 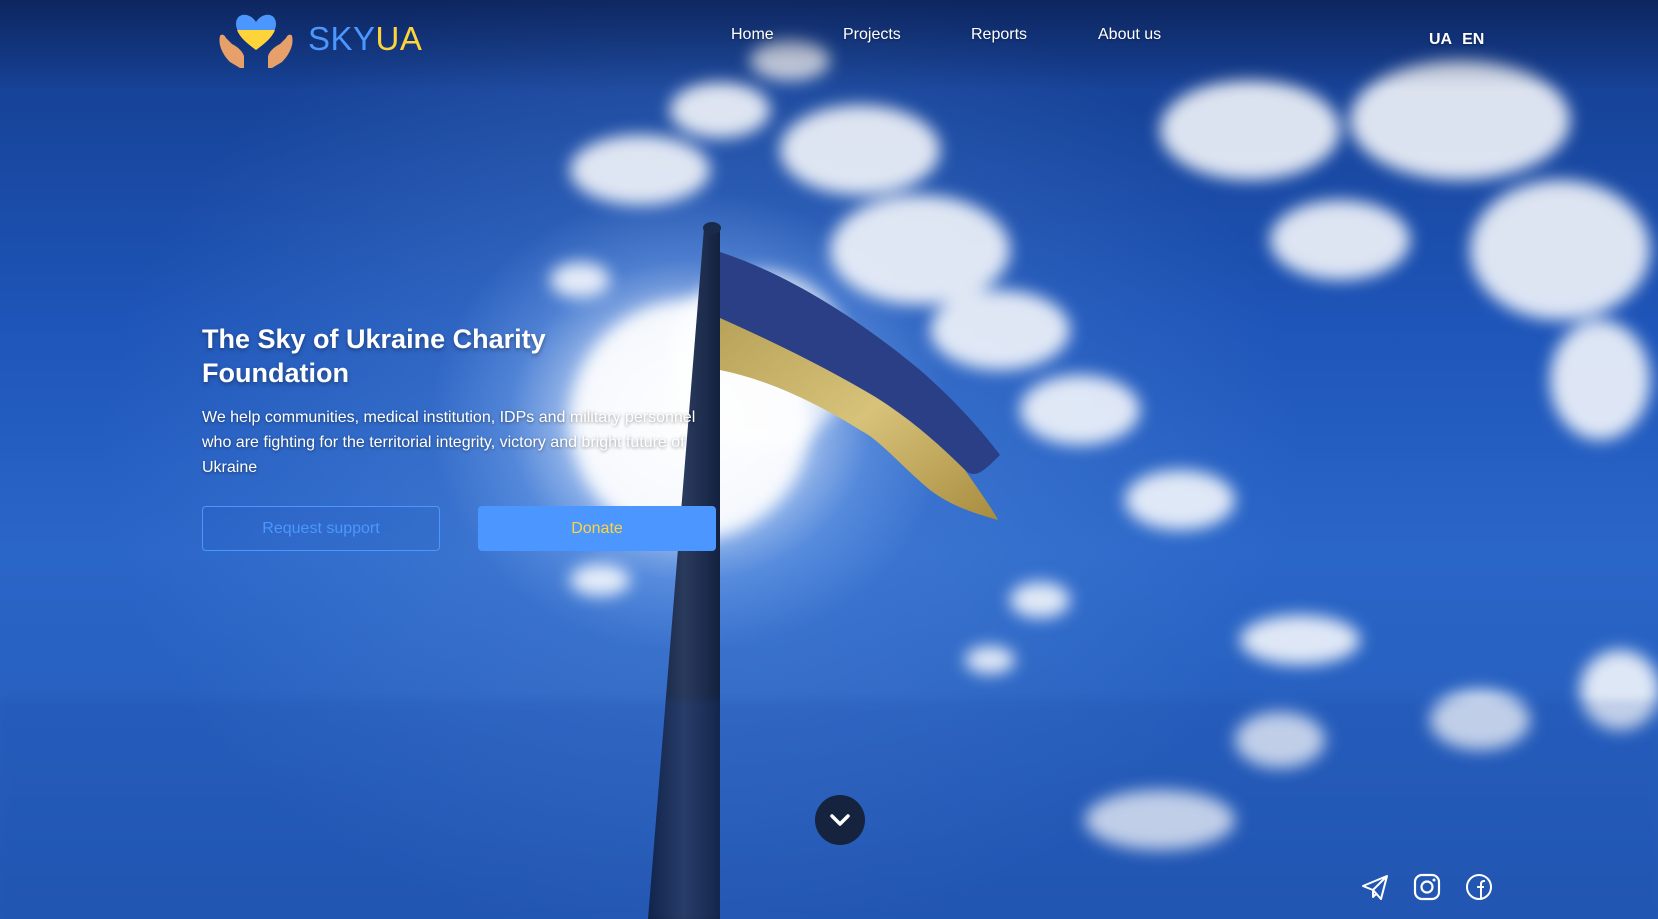 I want to click on nav-item-projects: Projects, so click(x=872, y=35).